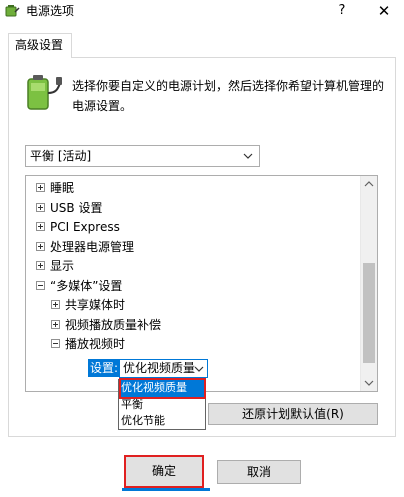  Describe the element at coordinates (369, 382) in the screenshot. I see `scroll-down-icon` at that location.